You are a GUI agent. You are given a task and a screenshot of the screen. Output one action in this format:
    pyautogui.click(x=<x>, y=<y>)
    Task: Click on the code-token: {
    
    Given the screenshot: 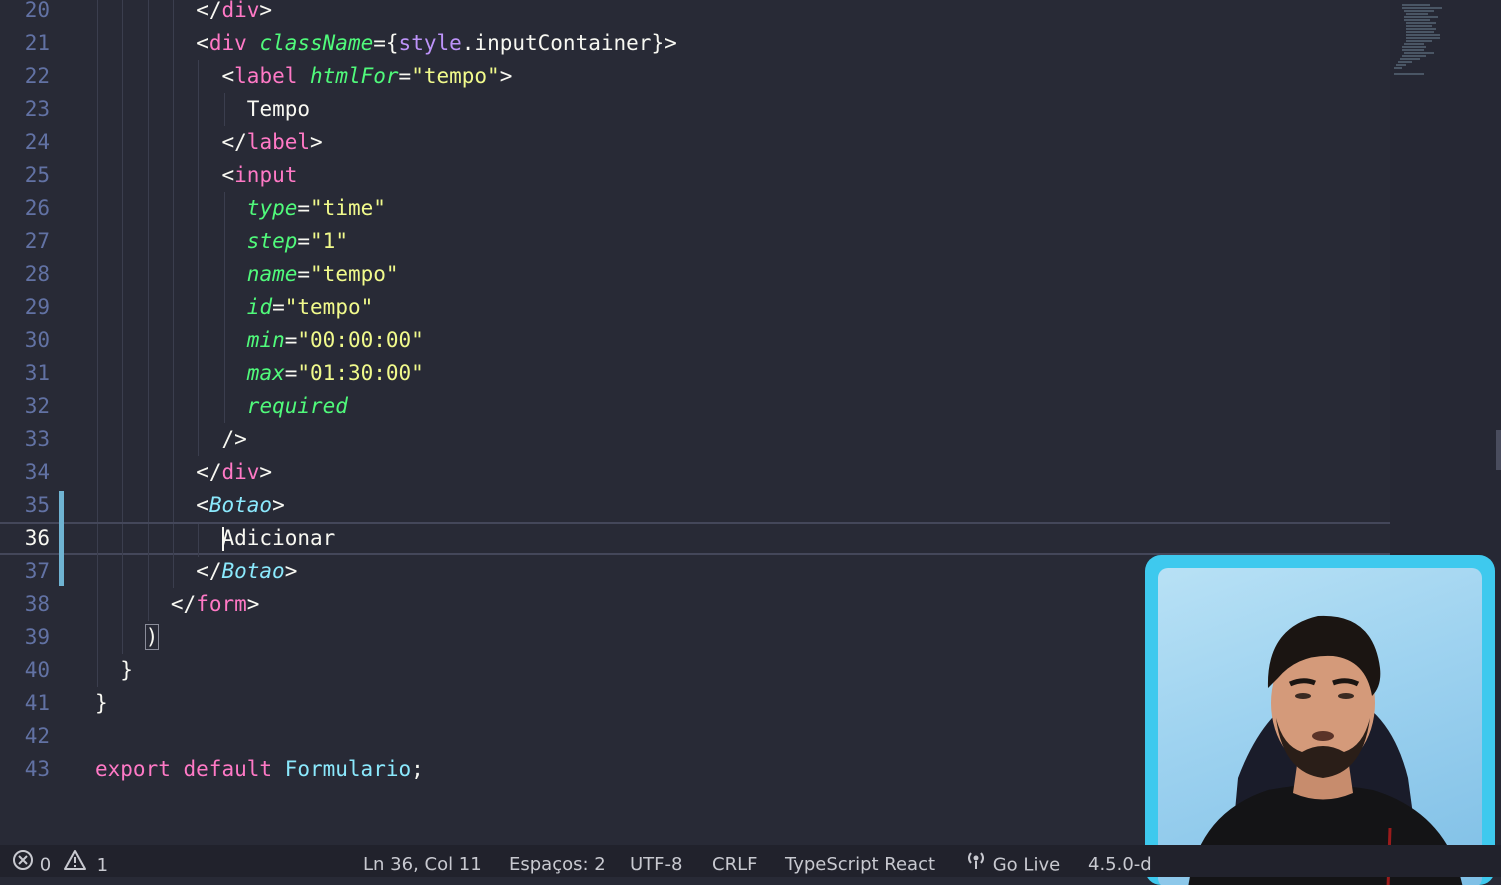 What is the action you would take?
    pyautogui.click(x=392, y=43)
    